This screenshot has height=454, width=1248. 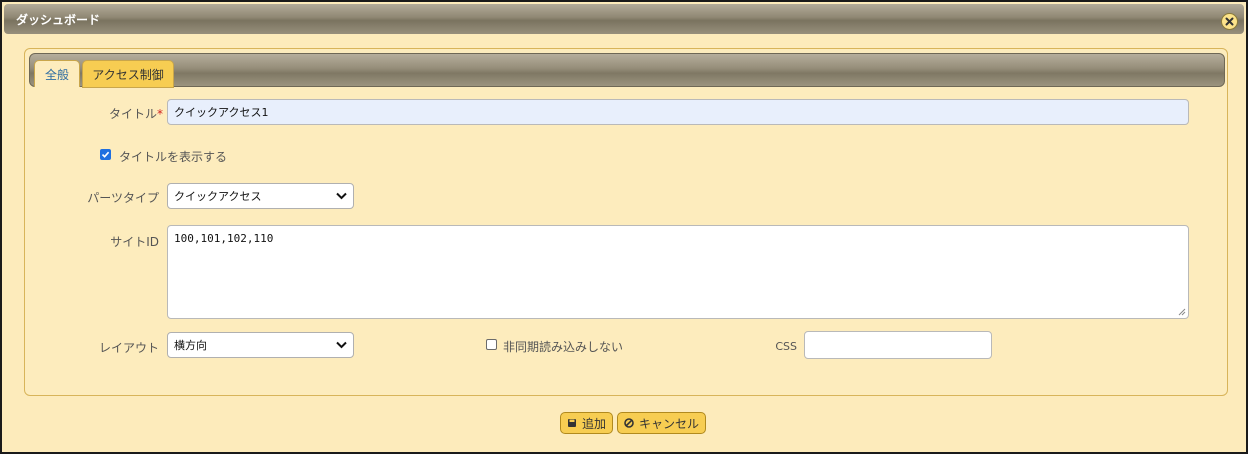 I want to click on close-button, so click(x=1229, y=21).